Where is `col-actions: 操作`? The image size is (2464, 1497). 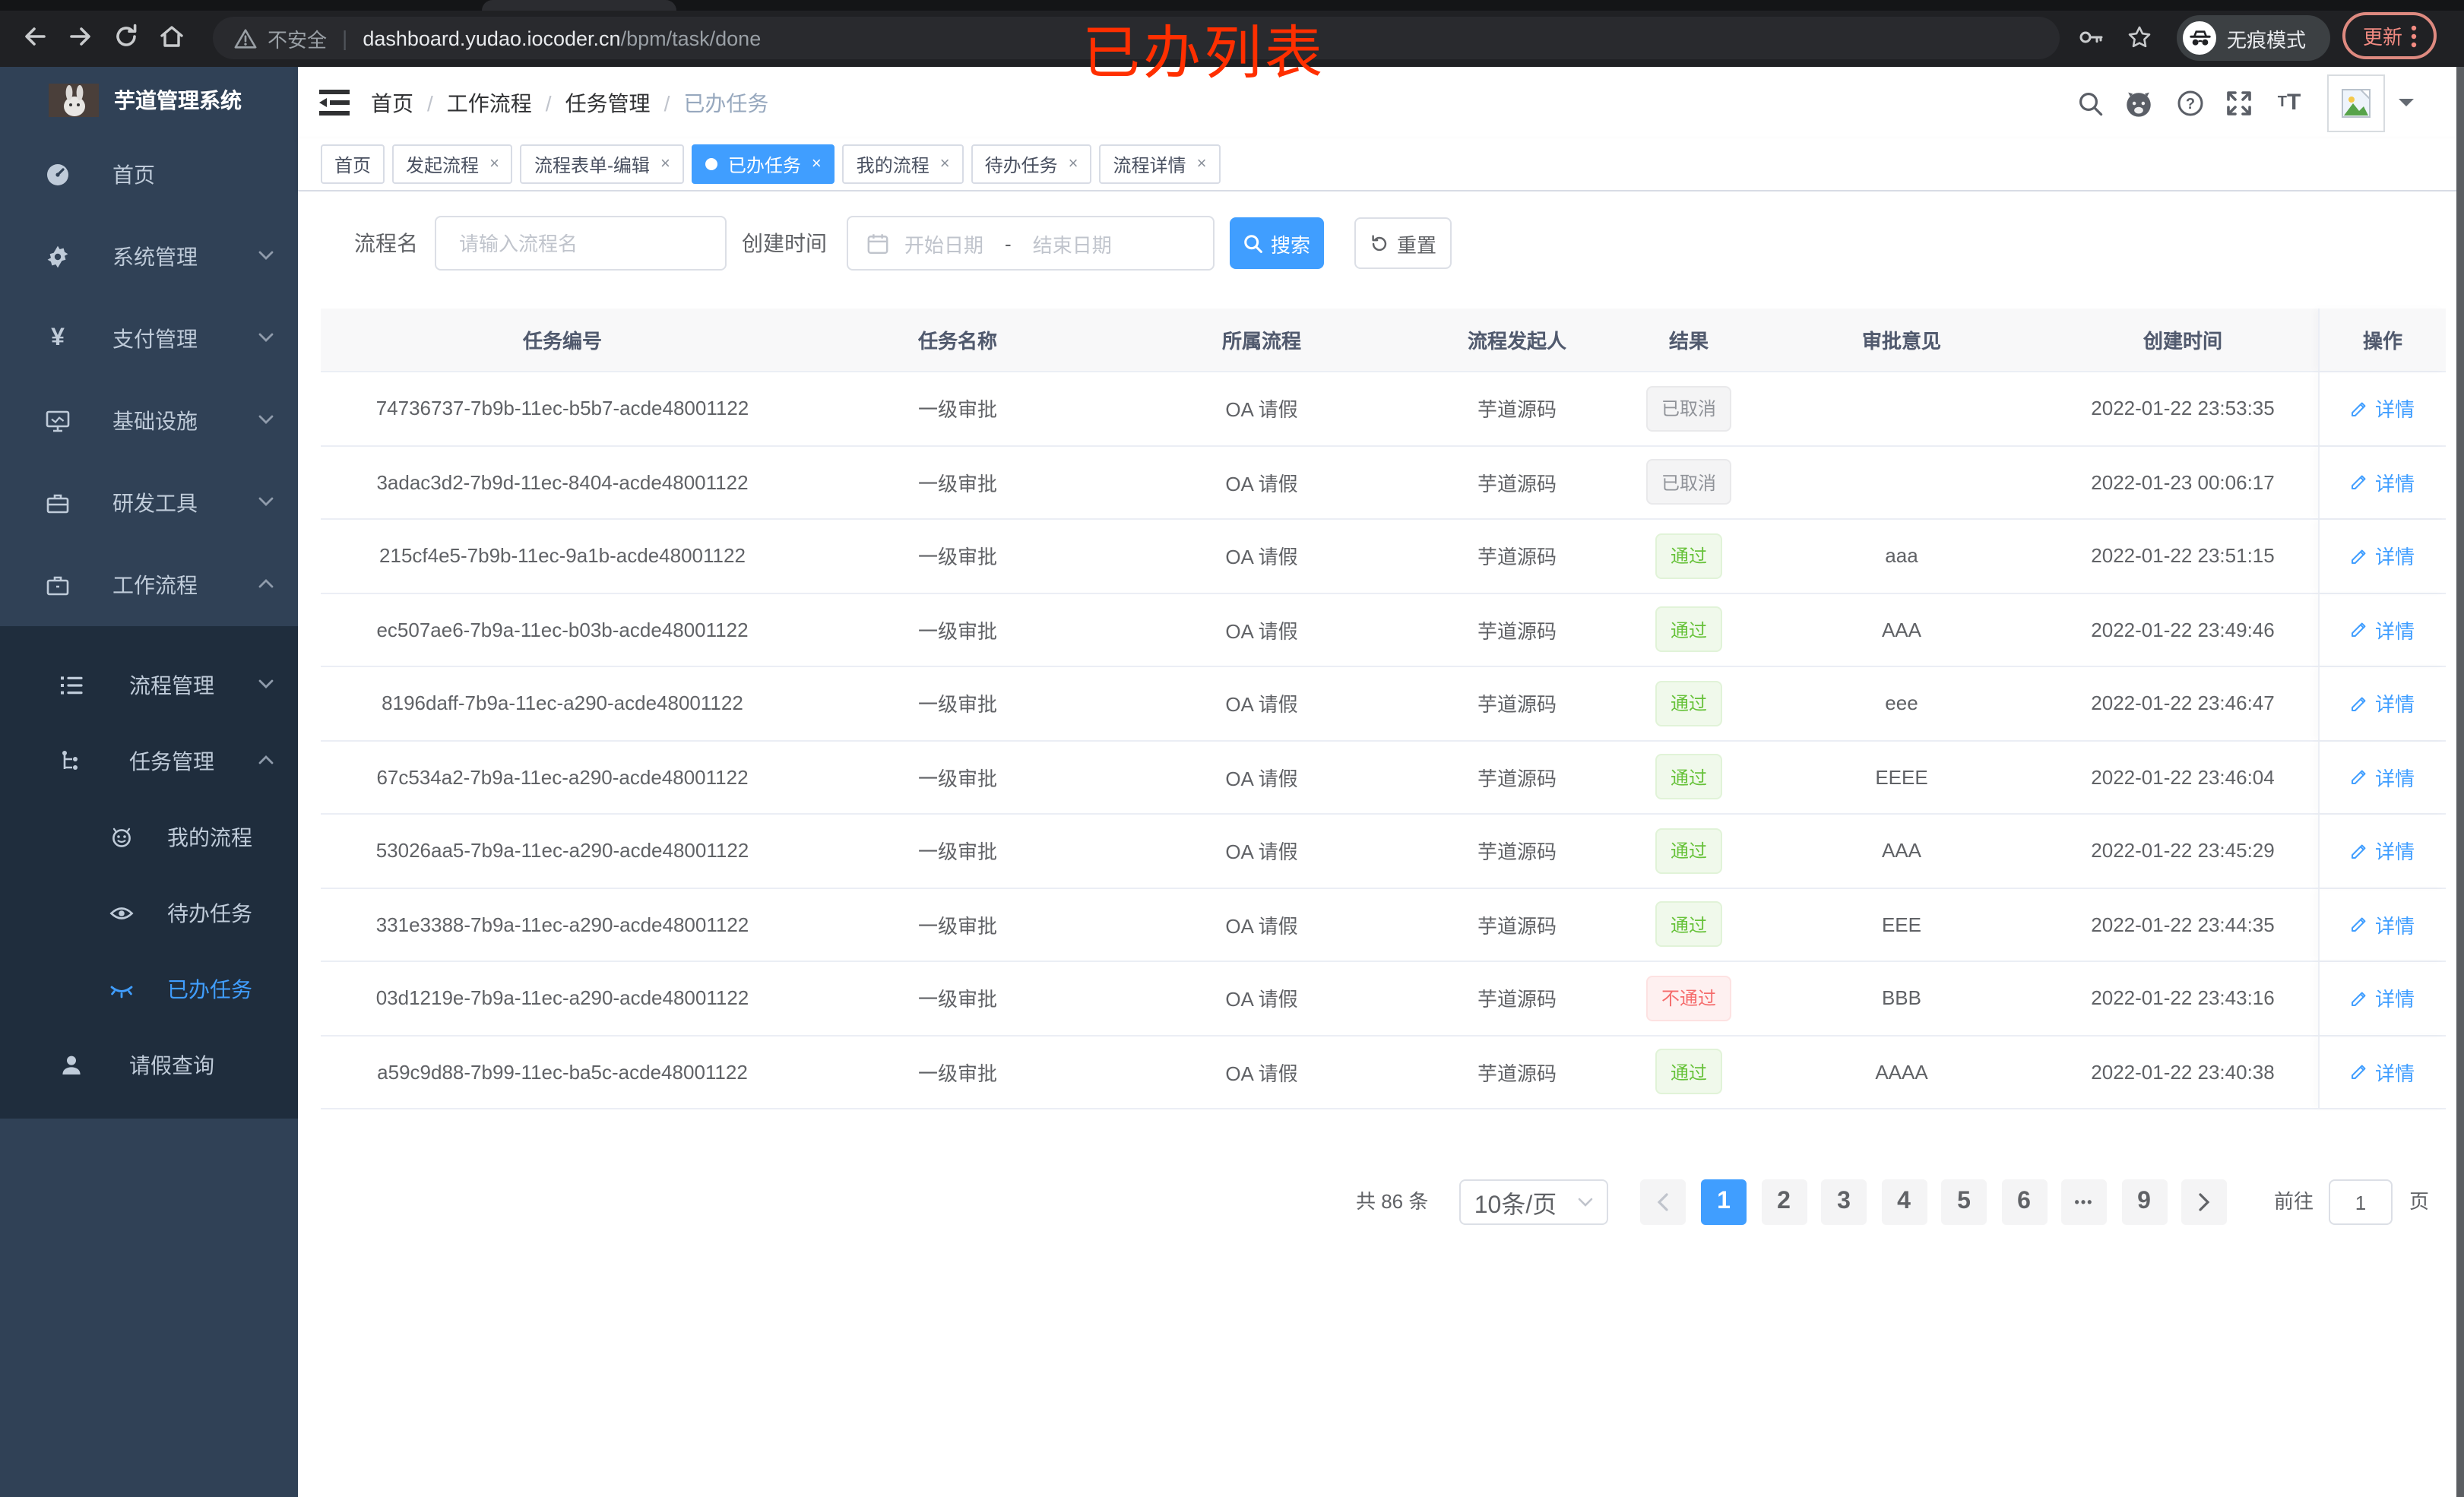
col-actions: 操作 is located at coordinates (2382, 340).